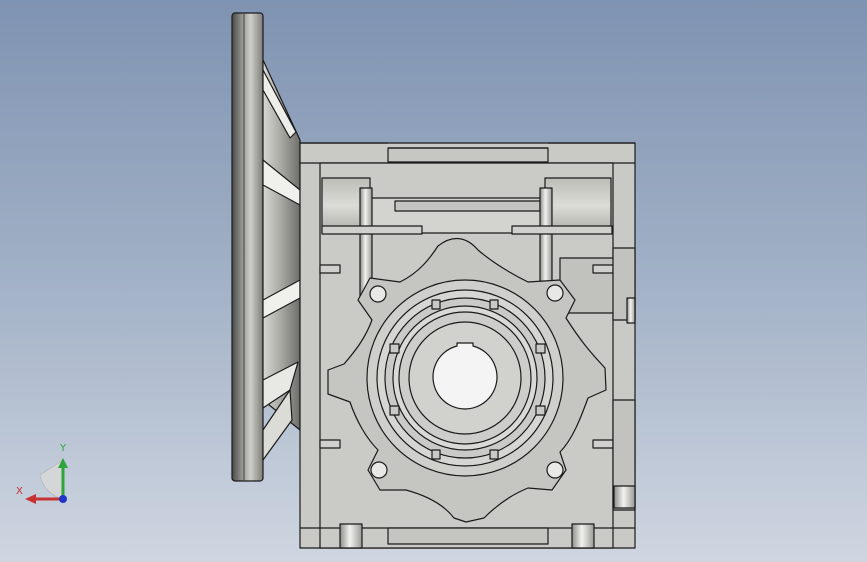 The height and width of the screenshot is (562, 867). Describe the element at coordinates (578, 205) in the screenshot. I see `input-boss-right` at that location.